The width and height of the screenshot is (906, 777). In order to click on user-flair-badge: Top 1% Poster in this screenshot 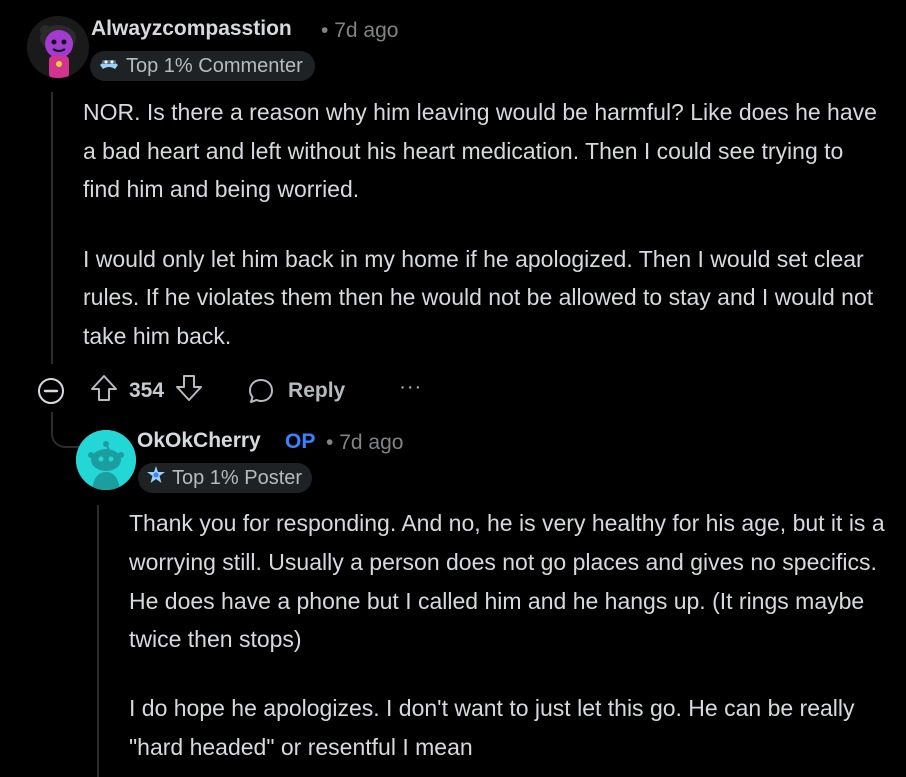, I will do `click(225, 478)`.